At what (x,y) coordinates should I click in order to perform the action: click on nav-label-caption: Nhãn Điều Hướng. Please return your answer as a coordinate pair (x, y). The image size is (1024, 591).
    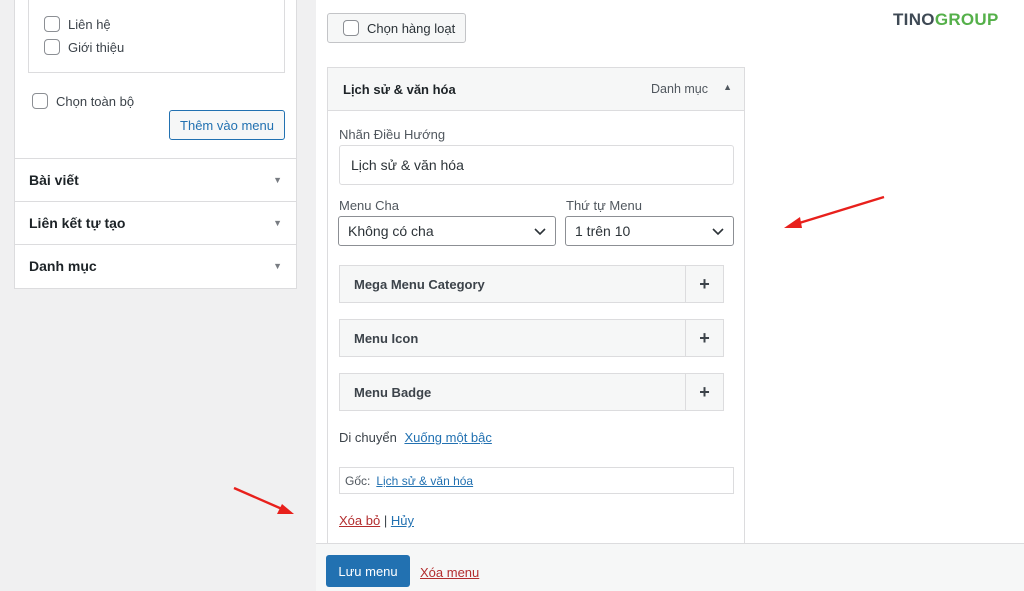
    Looking at the image, I should click on (392, 134).